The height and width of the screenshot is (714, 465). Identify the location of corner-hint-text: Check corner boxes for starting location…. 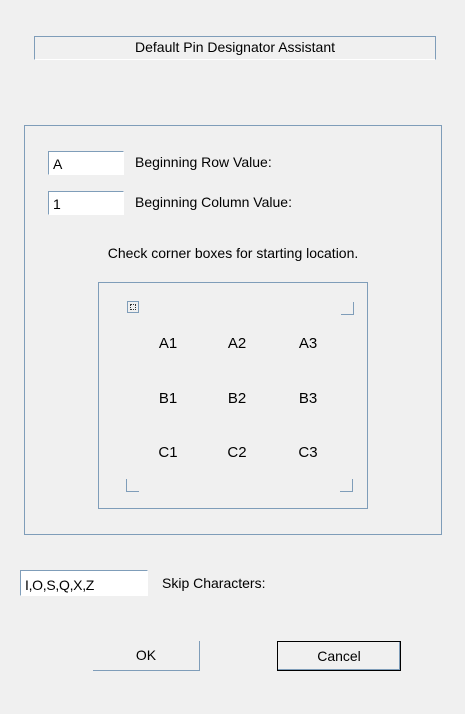
(233, 253).